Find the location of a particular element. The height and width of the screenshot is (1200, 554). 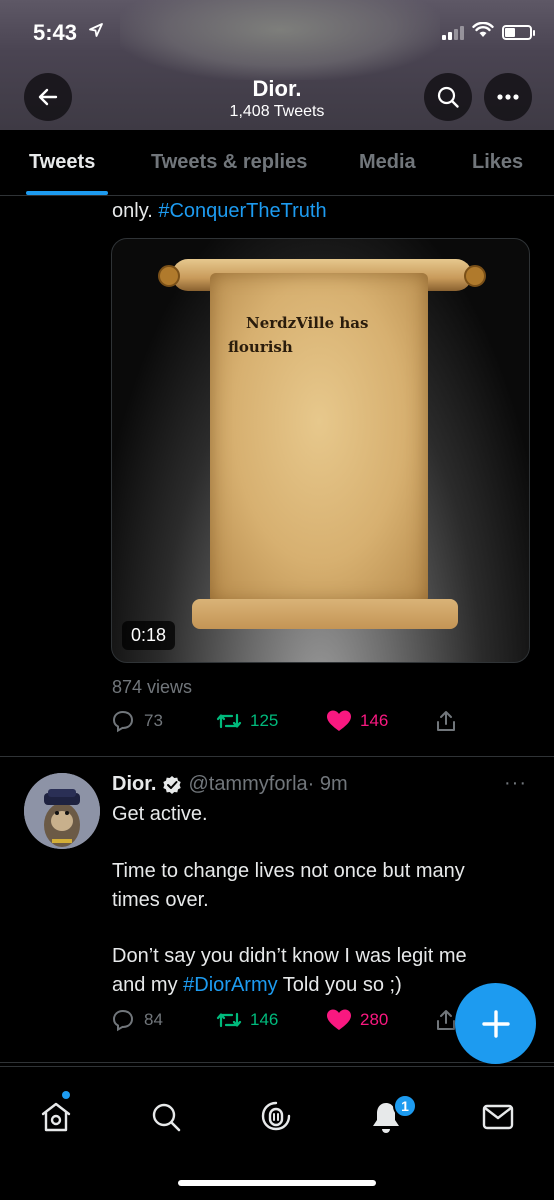

mail-icon is located at coordinates (498, 1117).